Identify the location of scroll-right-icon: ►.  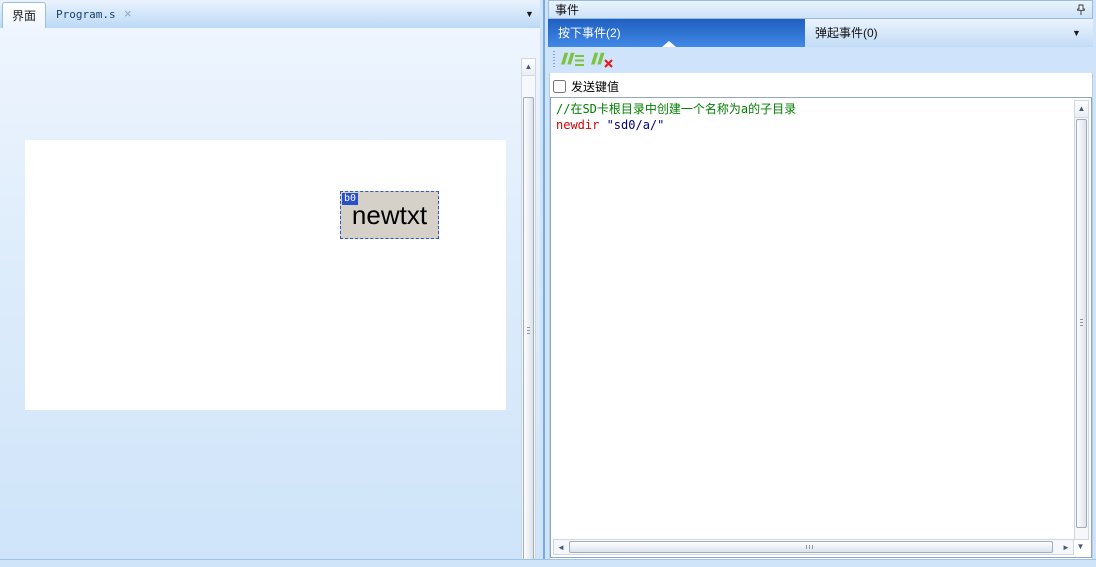
(1066, 547).